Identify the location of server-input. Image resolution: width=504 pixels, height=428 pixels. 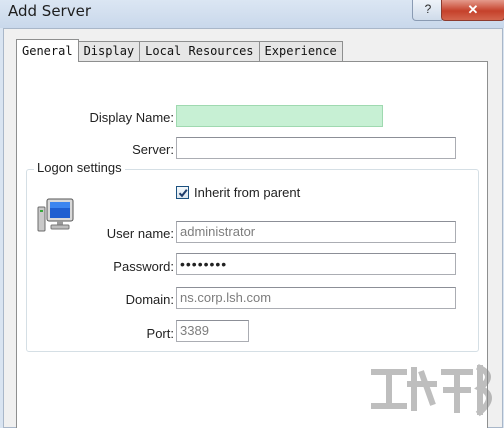
(316, 148).